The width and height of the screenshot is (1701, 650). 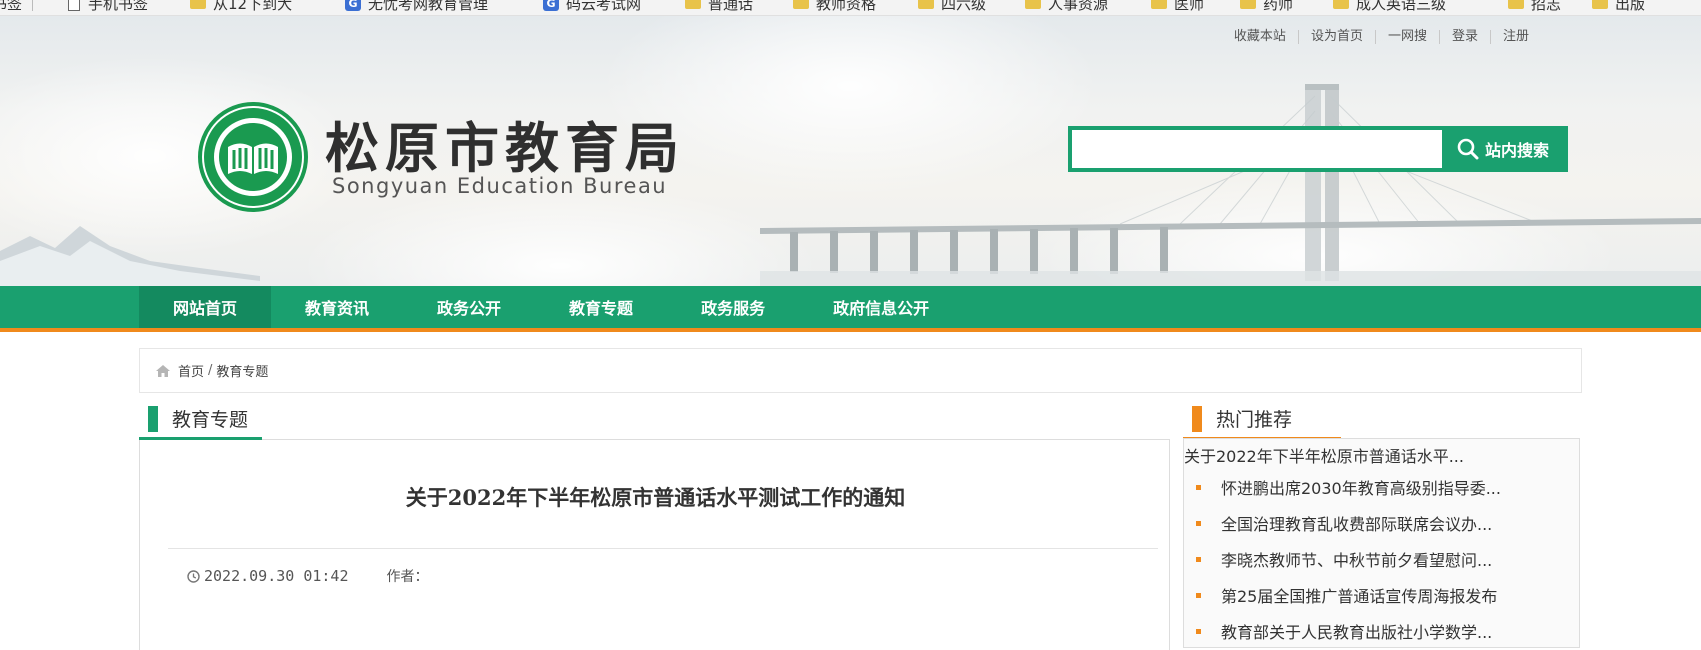 What do you see at coordinates (191, 370) in the screenshot?
I see `breadcrumb-home-link: 首页` at bounding box center [191, 370].